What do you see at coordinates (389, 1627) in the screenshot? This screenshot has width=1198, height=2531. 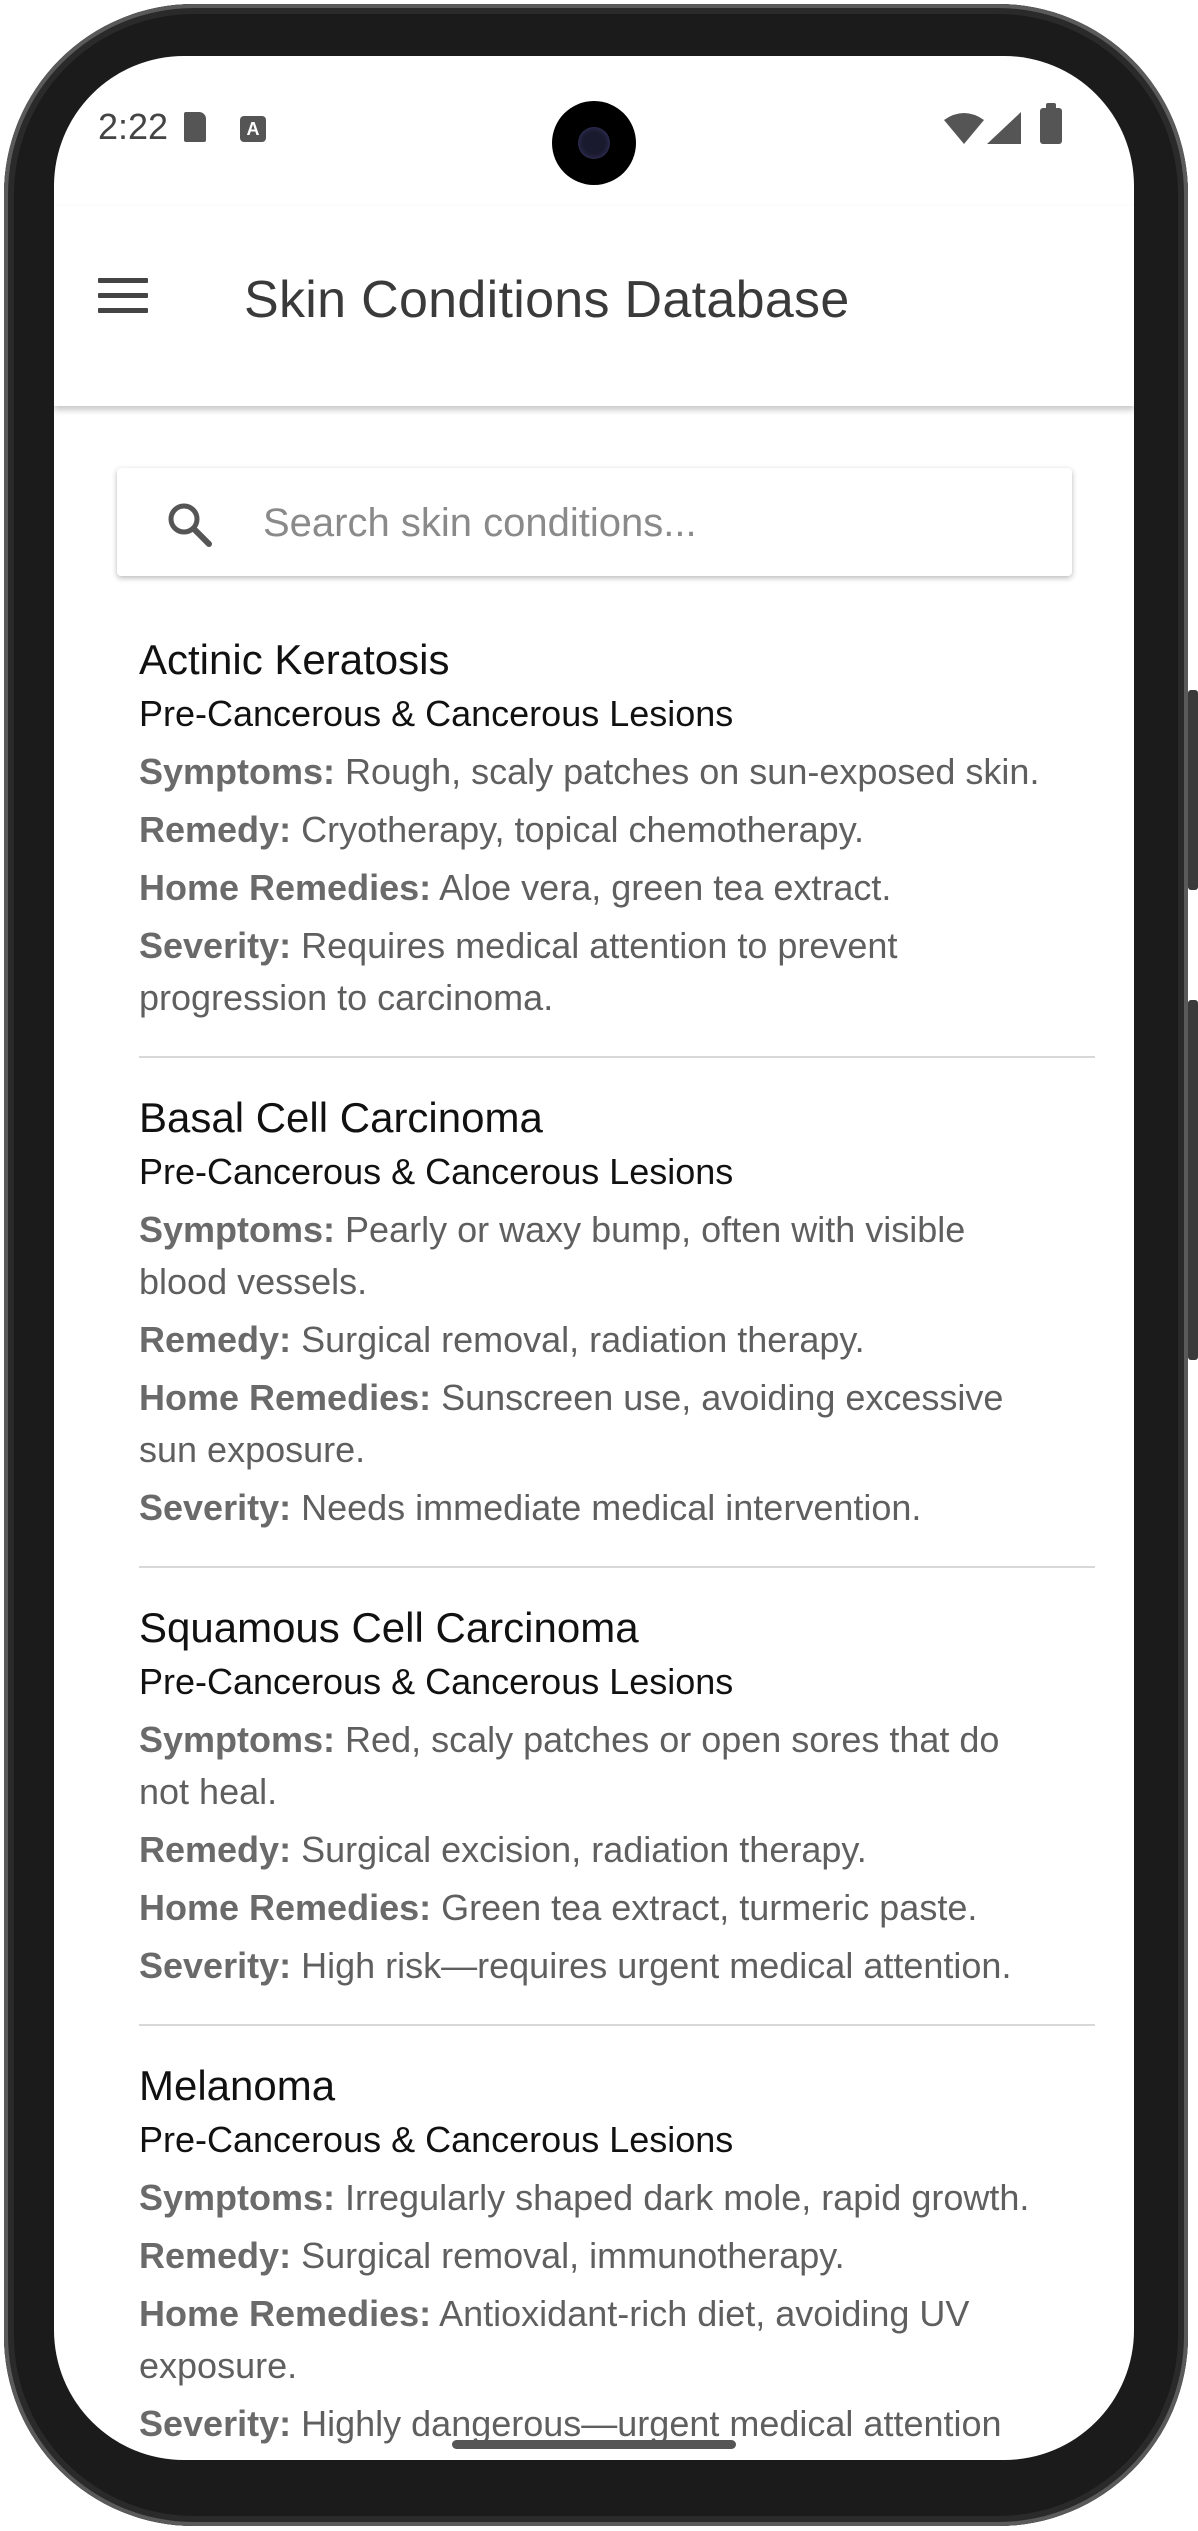 I see `condition-name: Squamous Cell Carcinoma` at bounding box center [389, 1627].